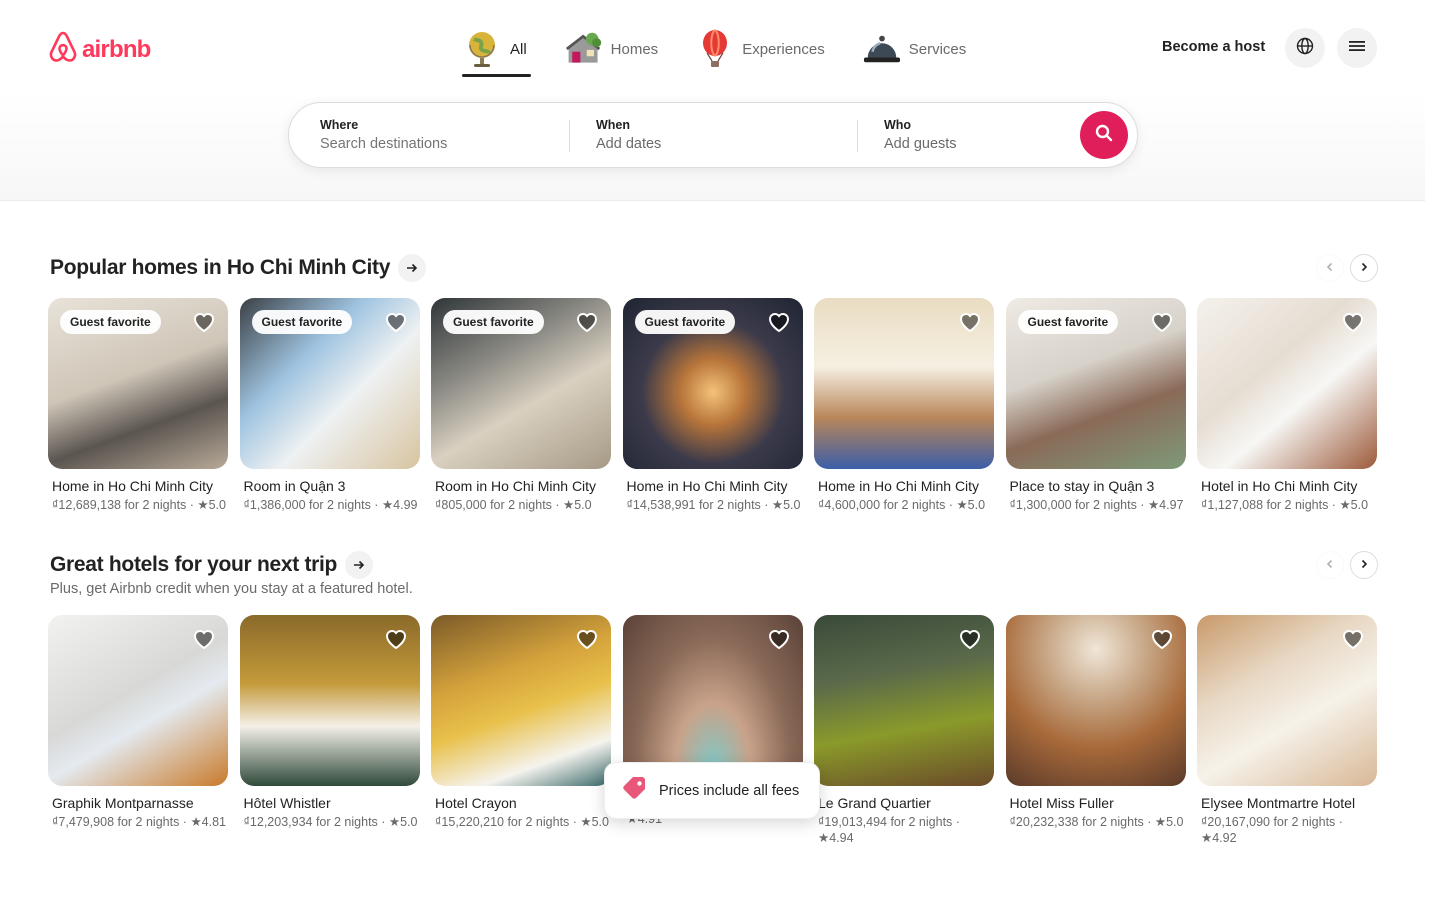 The image size is (1440, 900). What do you see at coordinates (715, 48) in the screenshot?
I see `hot-air-balloon-icon` at bounding box center [715, 48].